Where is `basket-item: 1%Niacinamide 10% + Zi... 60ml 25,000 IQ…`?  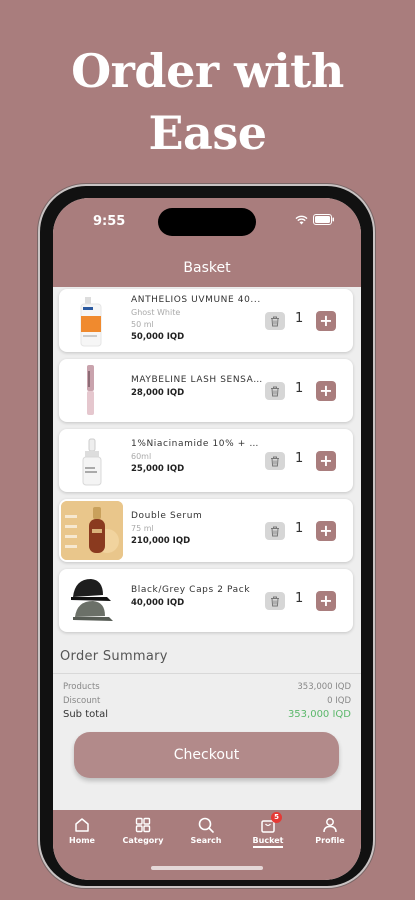
basket-item: 1%Niacinamide 10% + Zi... 60ml 25,000 IQ… is located at coordinates (206, 460).